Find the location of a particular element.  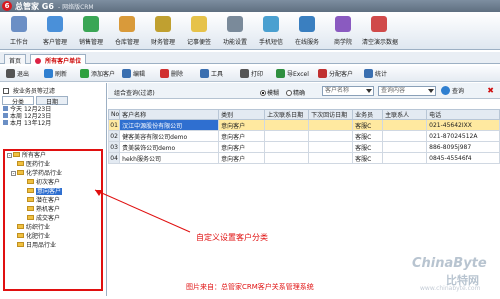

action-button: 导Excel is located at coordinates (292, 74).